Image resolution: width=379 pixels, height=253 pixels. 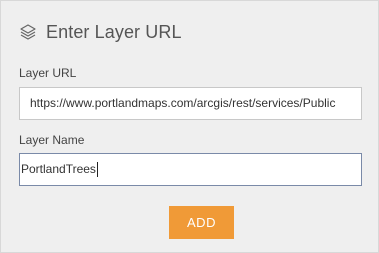 I want to click on text-caret, so click(x=97, y=170).